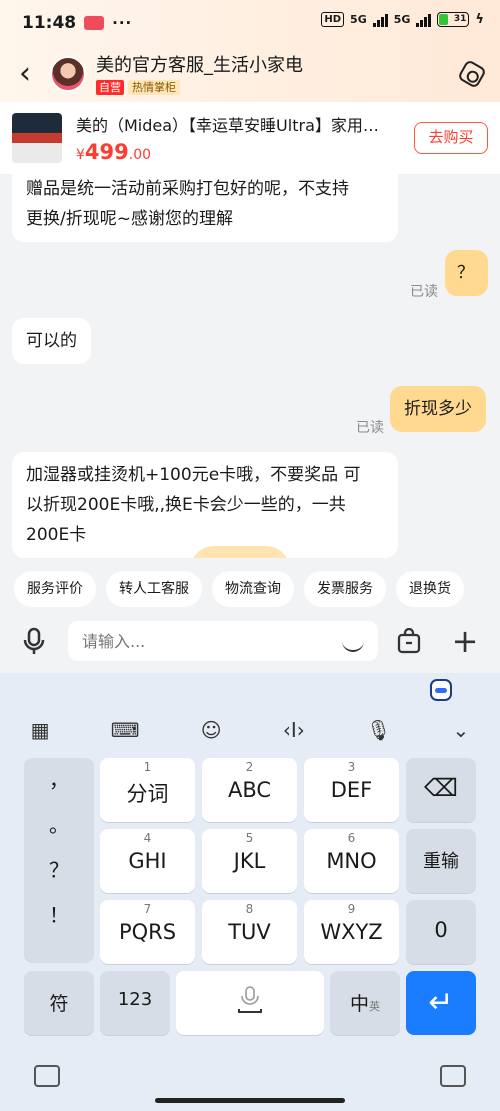 Image resolution: width=500 pixels, height=1111 pixels. Describe the element at coordinates (49, 23) in the screenshot. I see `status-time: 11:48` at that location.